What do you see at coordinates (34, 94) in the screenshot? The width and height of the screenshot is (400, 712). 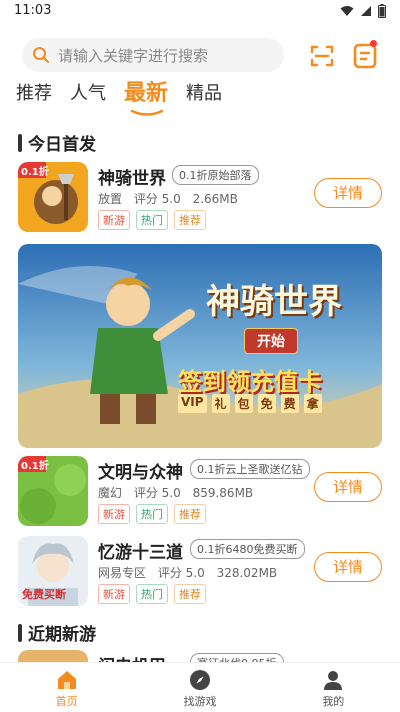 I see `tab-recommend: 推荐` at bounding box center [34, 94].